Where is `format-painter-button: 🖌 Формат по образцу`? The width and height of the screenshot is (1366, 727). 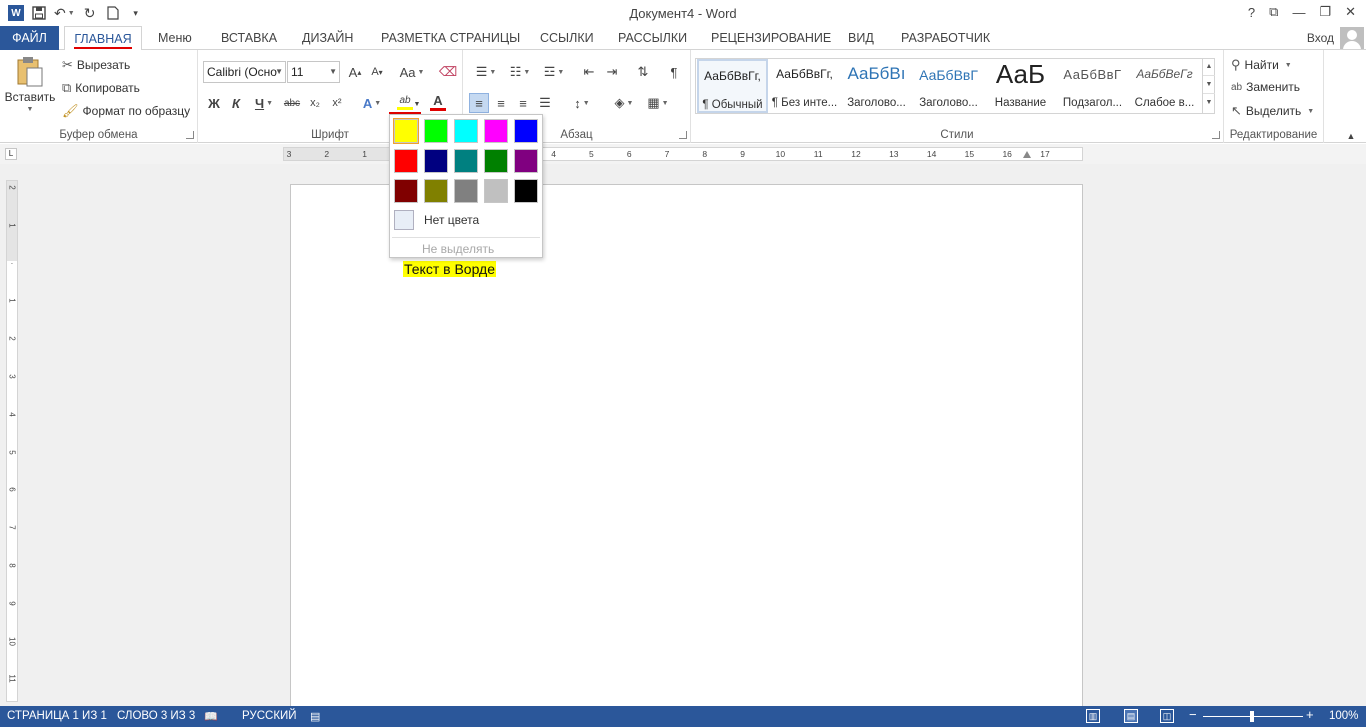
format-painter-button: 🖌 Формат по образцу is located at coordinates (126, 111).